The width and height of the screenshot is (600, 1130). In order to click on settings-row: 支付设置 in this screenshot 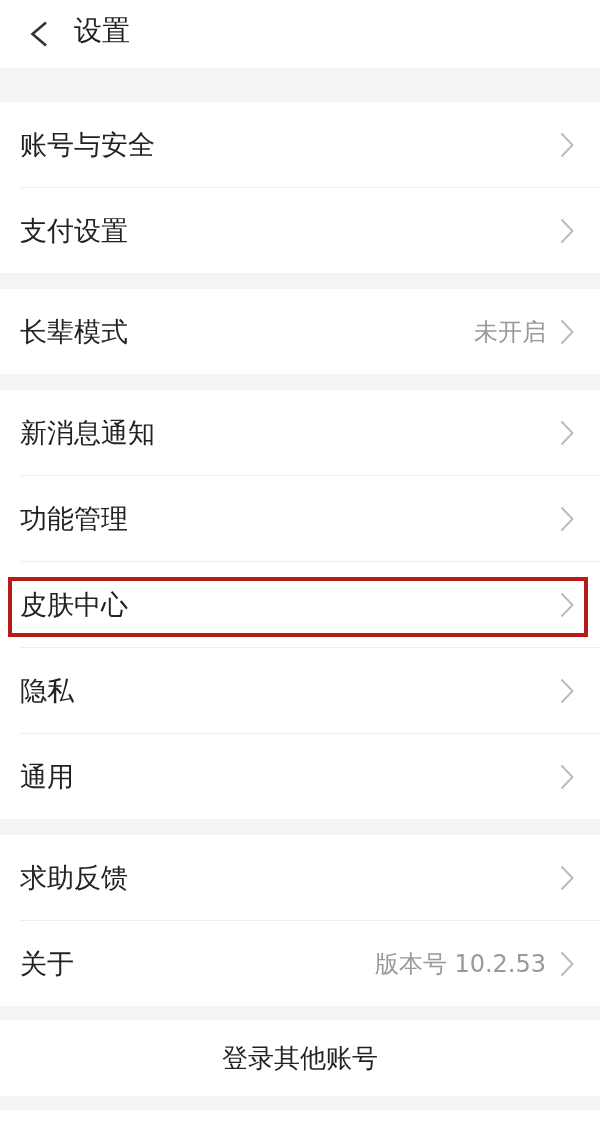, I will do `click(310, 230)`.